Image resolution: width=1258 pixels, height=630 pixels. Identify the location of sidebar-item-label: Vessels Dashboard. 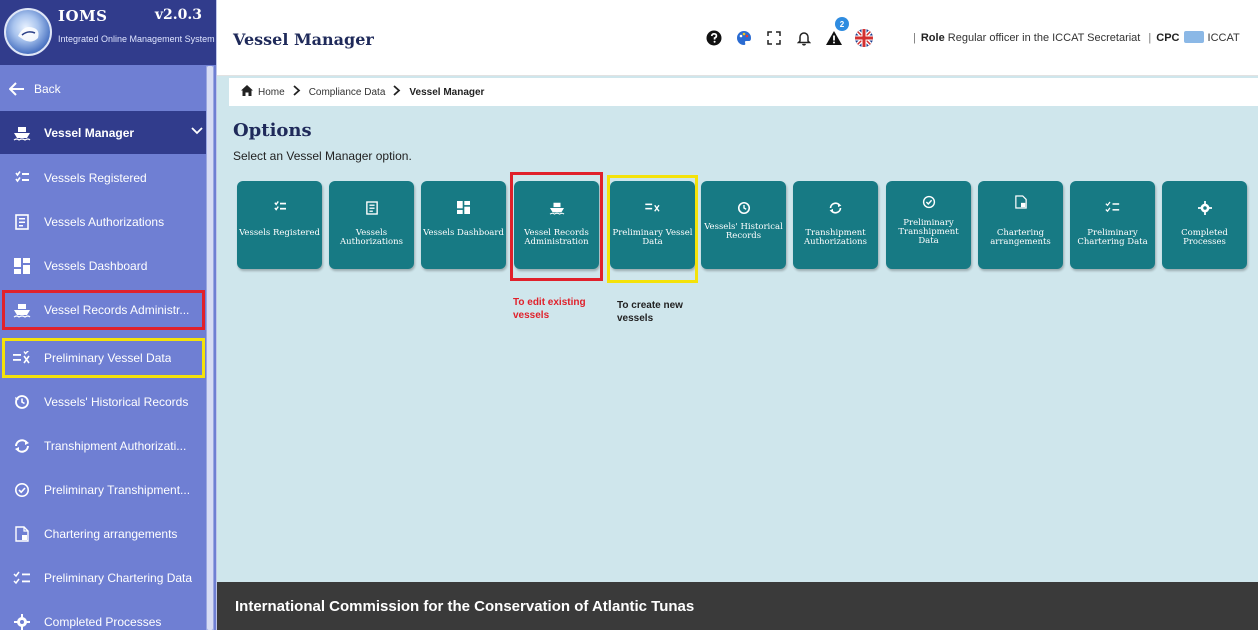
(96, 266).